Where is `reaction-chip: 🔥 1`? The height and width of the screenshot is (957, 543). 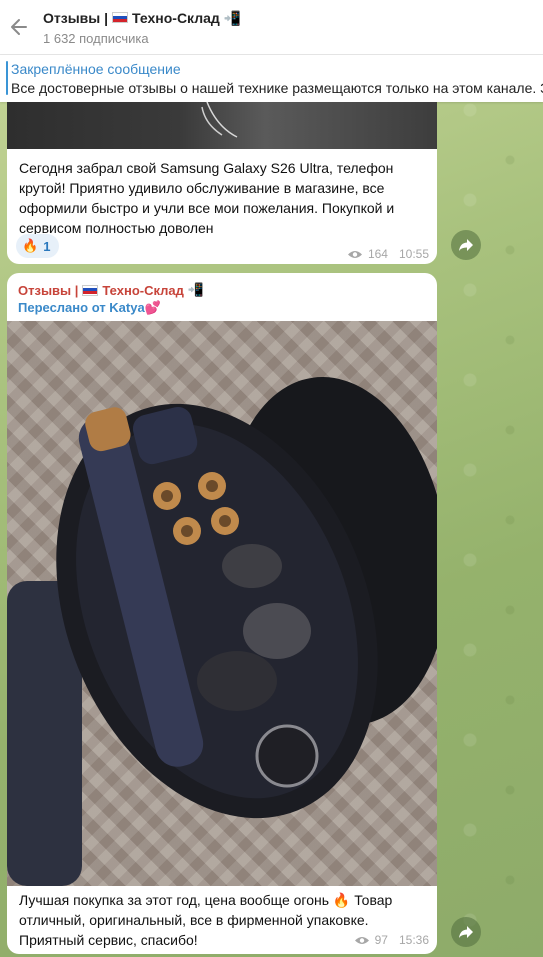
reaction-chip: 🔥 1 is located at coordinates (38, 246).